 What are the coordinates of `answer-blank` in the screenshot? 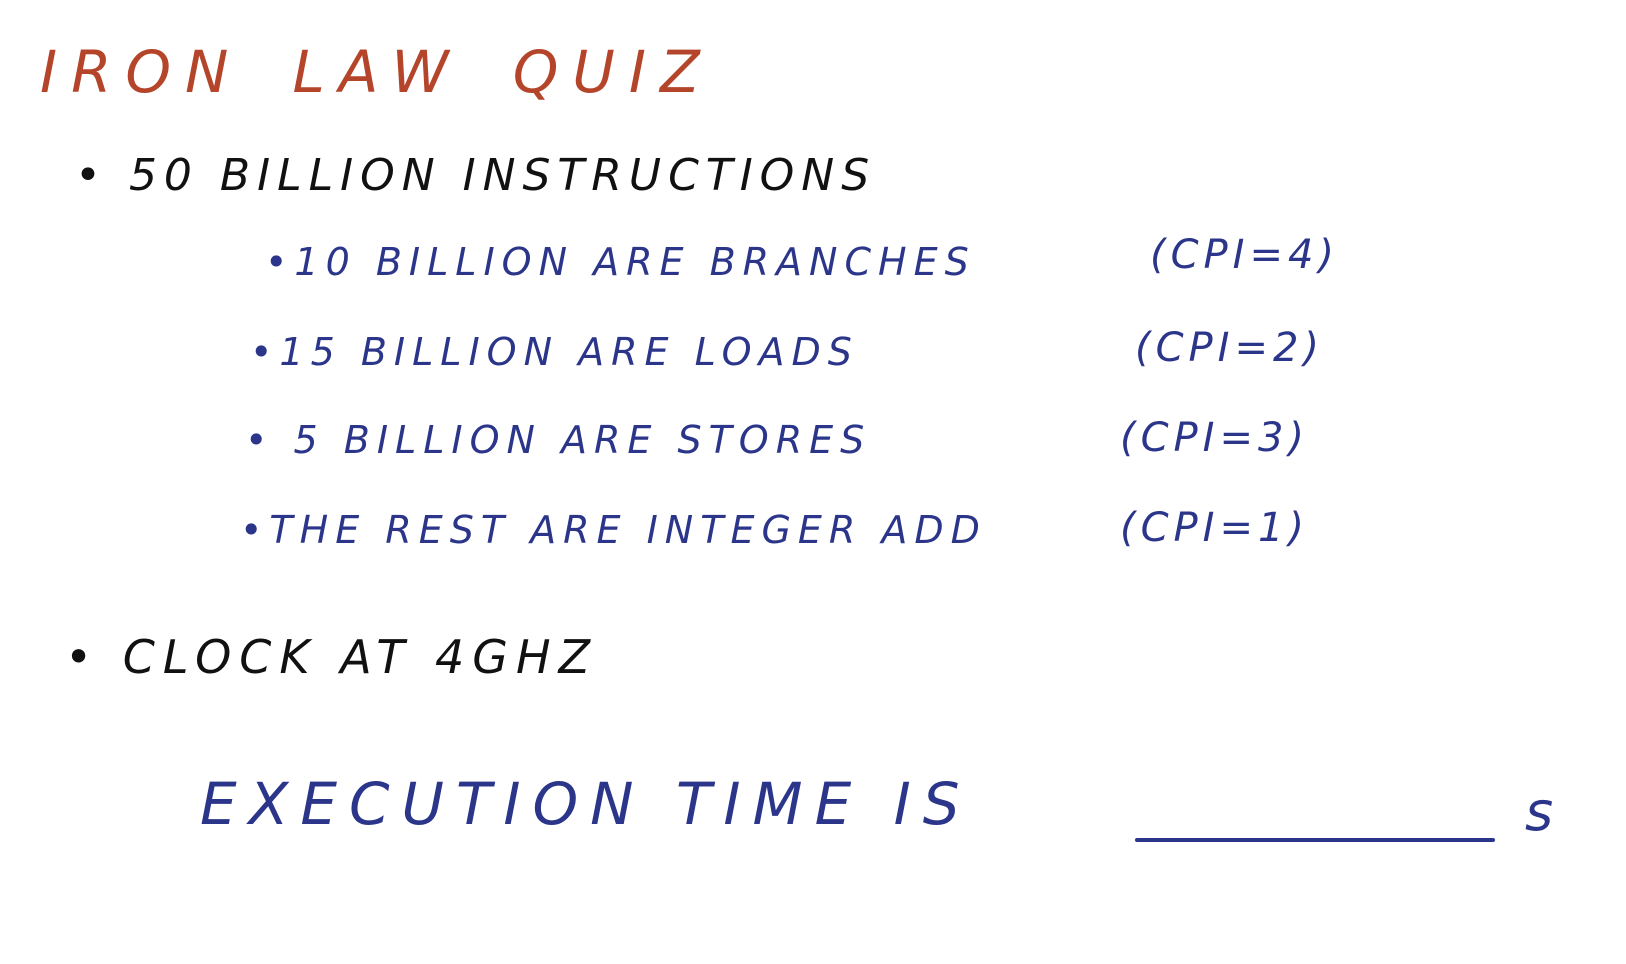 It's located at (1315, 840).